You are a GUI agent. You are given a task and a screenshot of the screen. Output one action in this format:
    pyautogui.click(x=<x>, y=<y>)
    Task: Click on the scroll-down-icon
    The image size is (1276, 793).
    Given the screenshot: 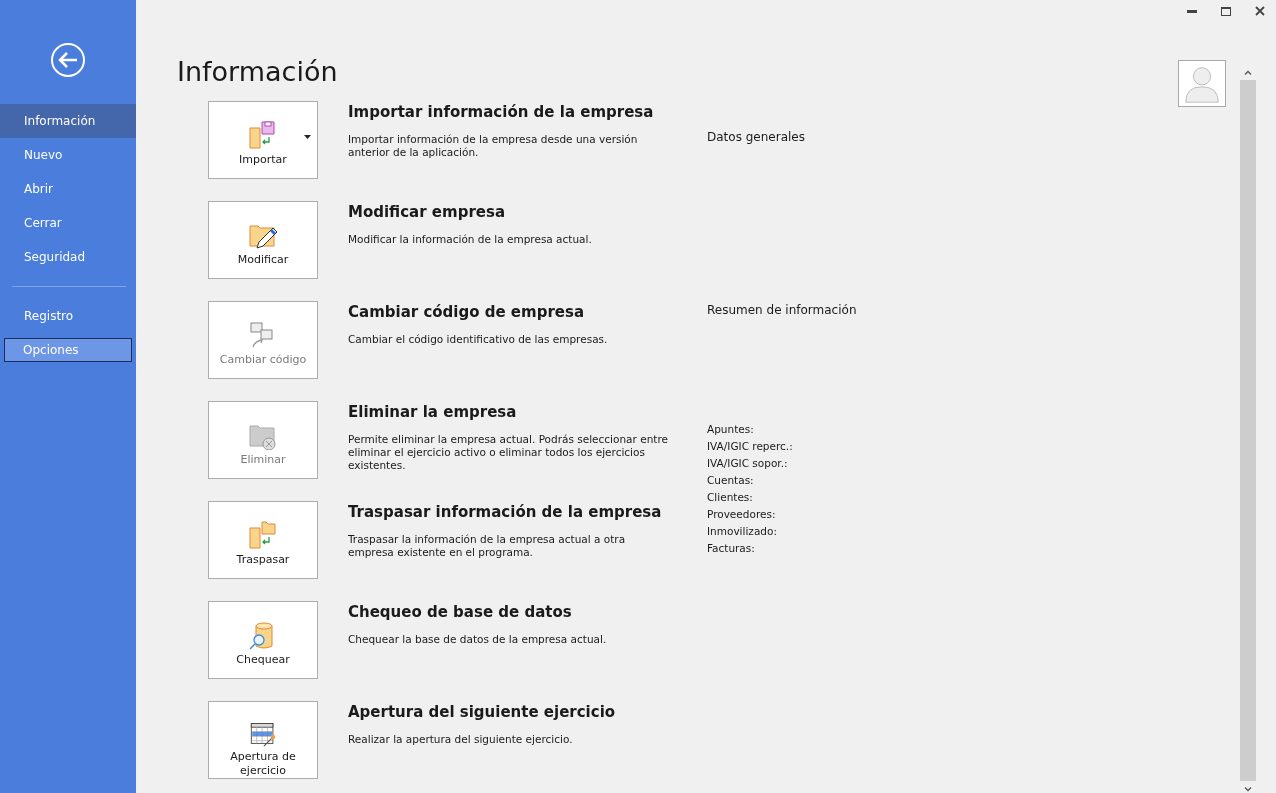 What is the action you would take?
    pyautogui.click(x=1248, y=789)
    